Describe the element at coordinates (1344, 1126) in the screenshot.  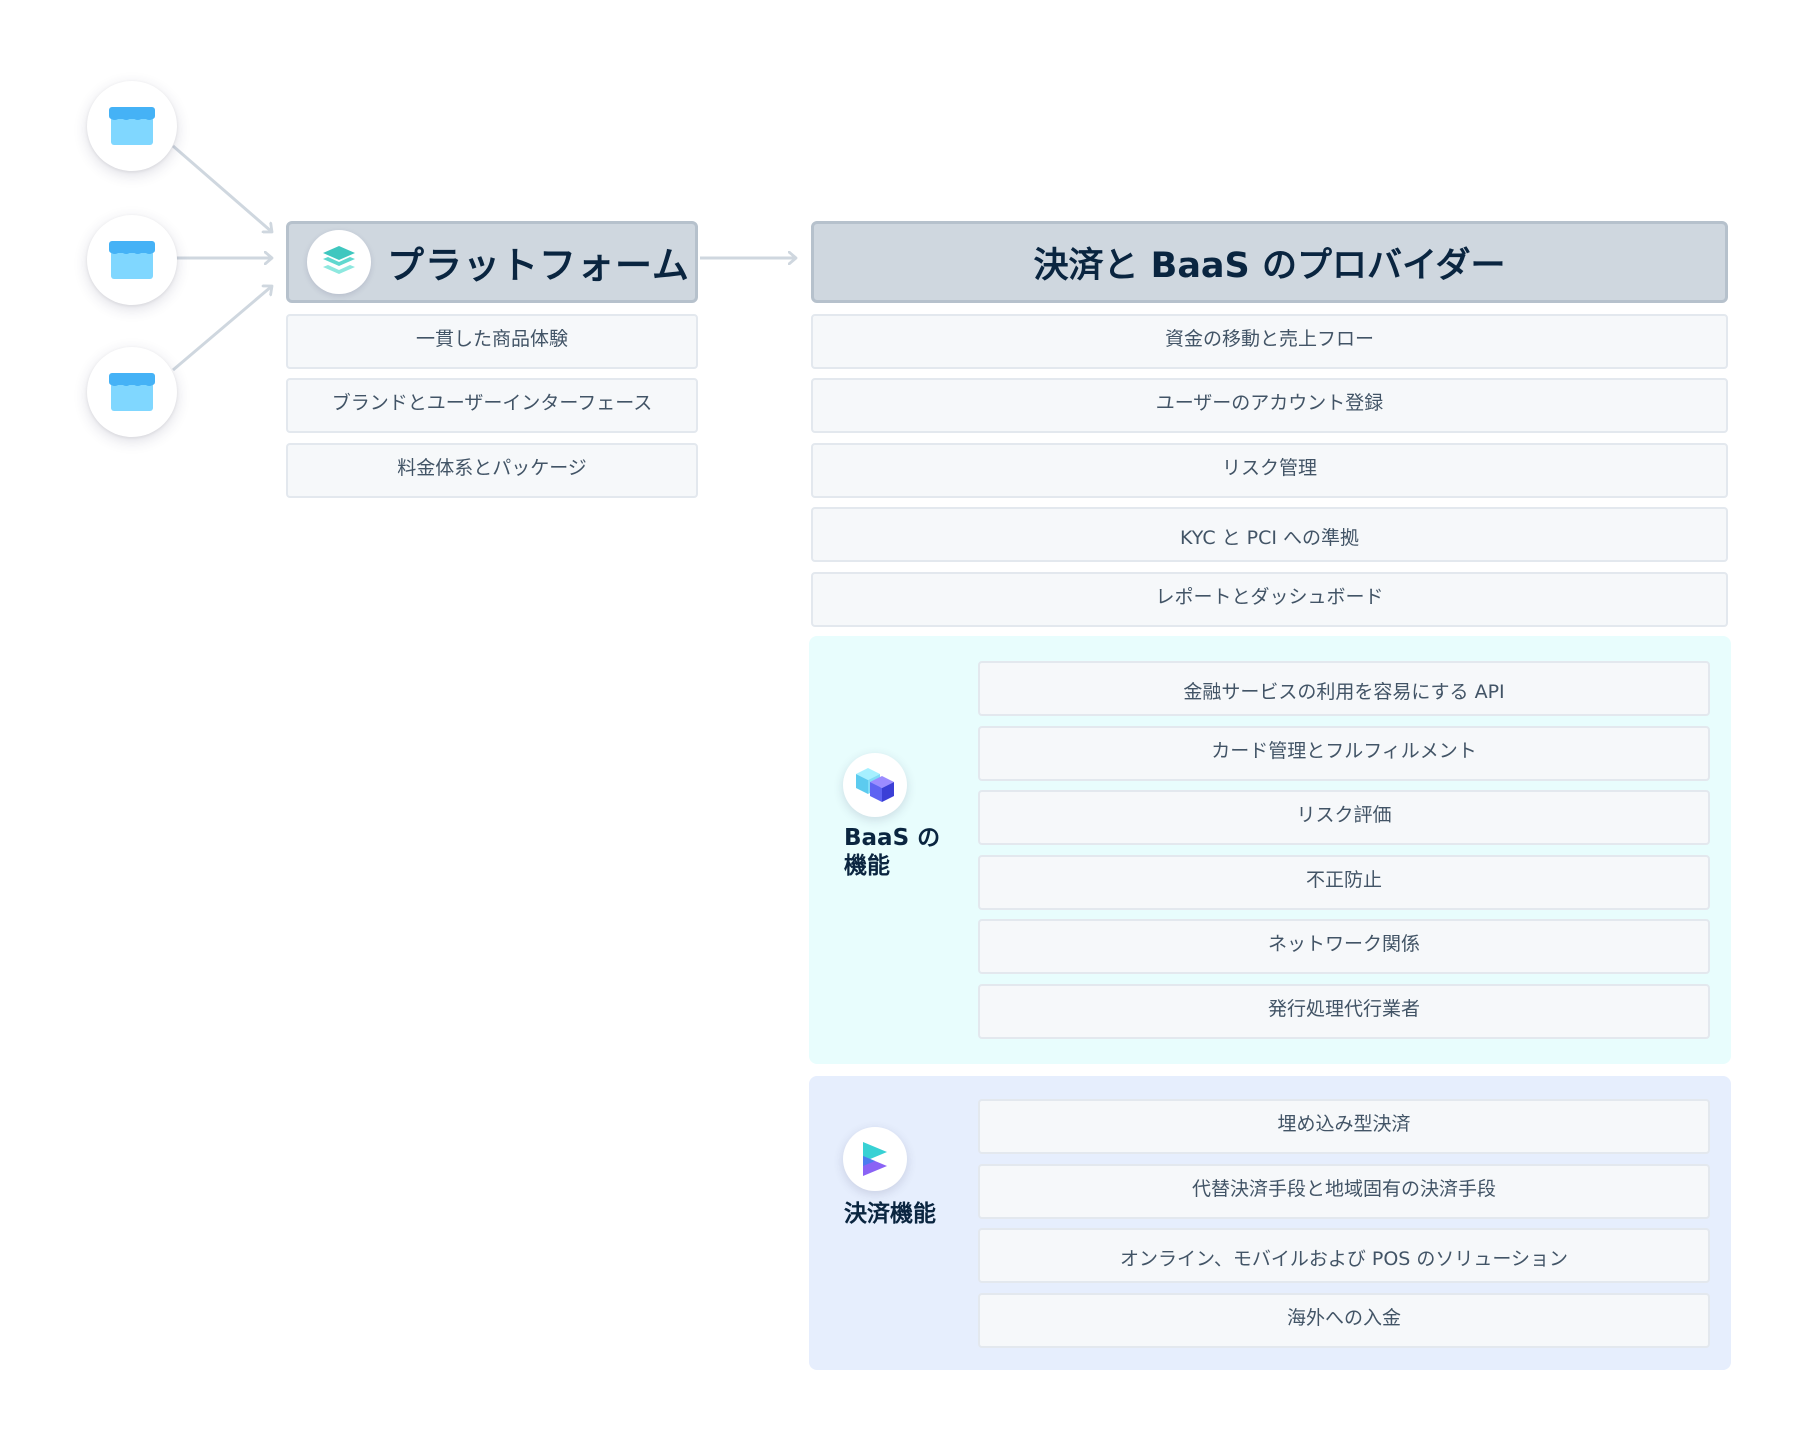
I see `payments-item: 埋め込み型決済` at that location.